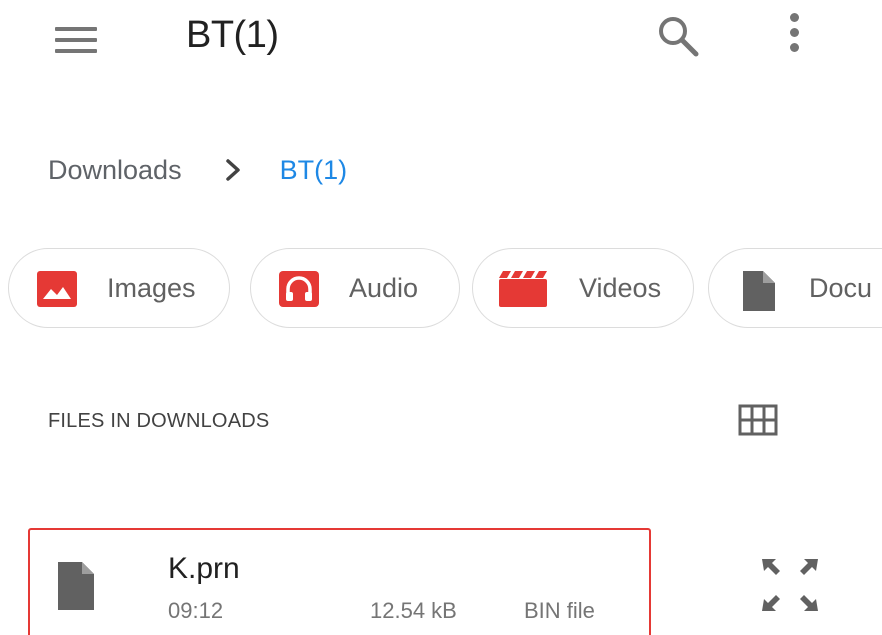 The width and height of the screenshot is (882, 635). Describe the element at coordinates (339, 581) in the screenshot. I see `file-row: K.prn 09:12 12.54 kB BIN file` at that location.